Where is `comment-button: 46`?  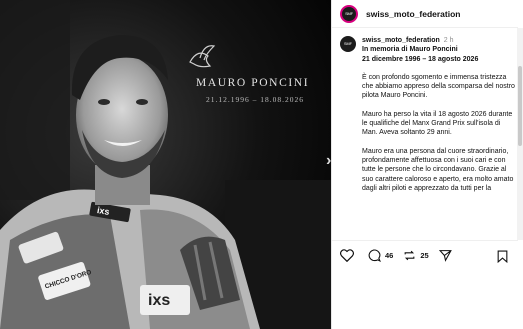 comment-button: 46 is located at coordinates (380, 255).